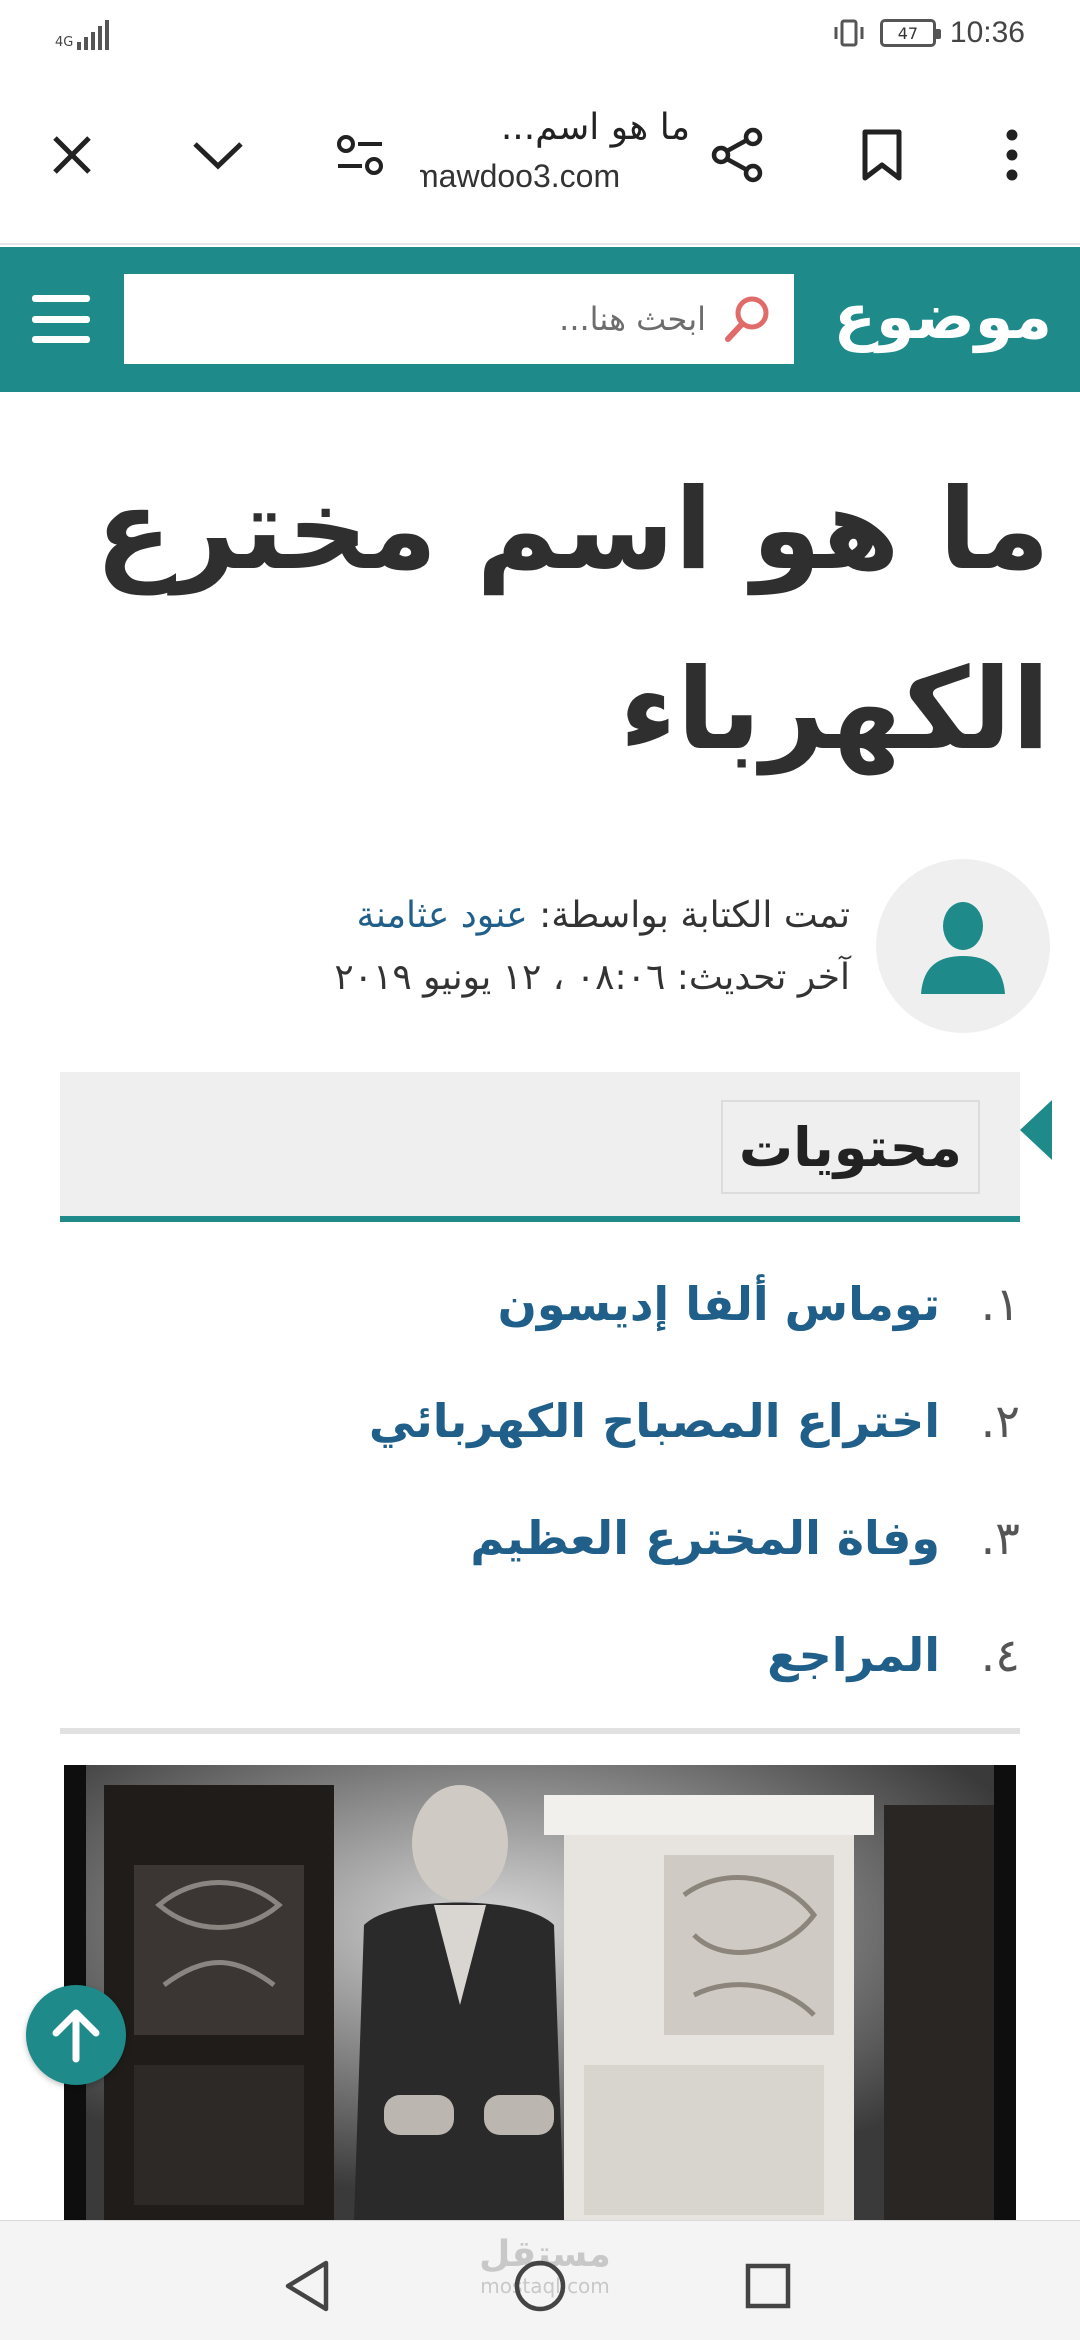  What do you see at coordinates (540, 1147) in the screenshot?
I see `toc-header: محتويات` at bounding box center [540, 1147].